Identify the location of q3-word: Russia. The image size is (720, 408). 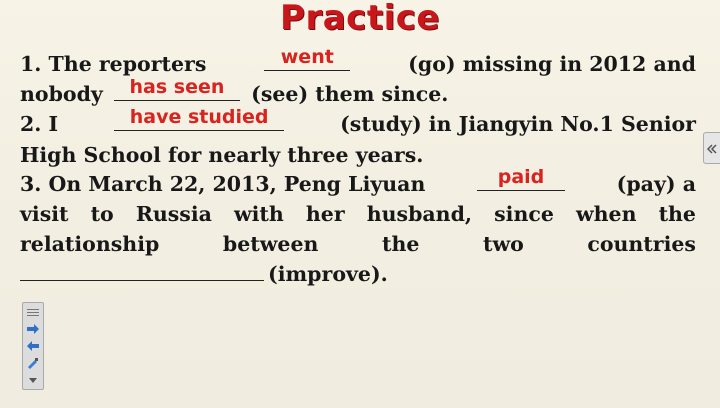
(173, 214).